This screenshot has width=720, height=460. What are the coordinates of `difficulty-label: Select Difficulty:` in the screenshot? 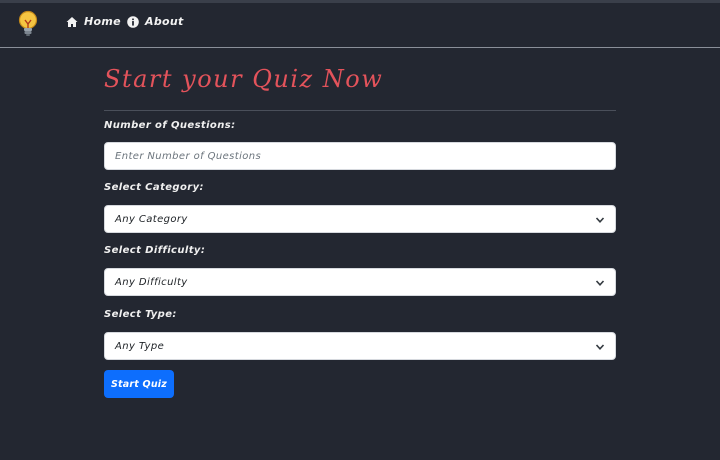 It's located at (155, 250).